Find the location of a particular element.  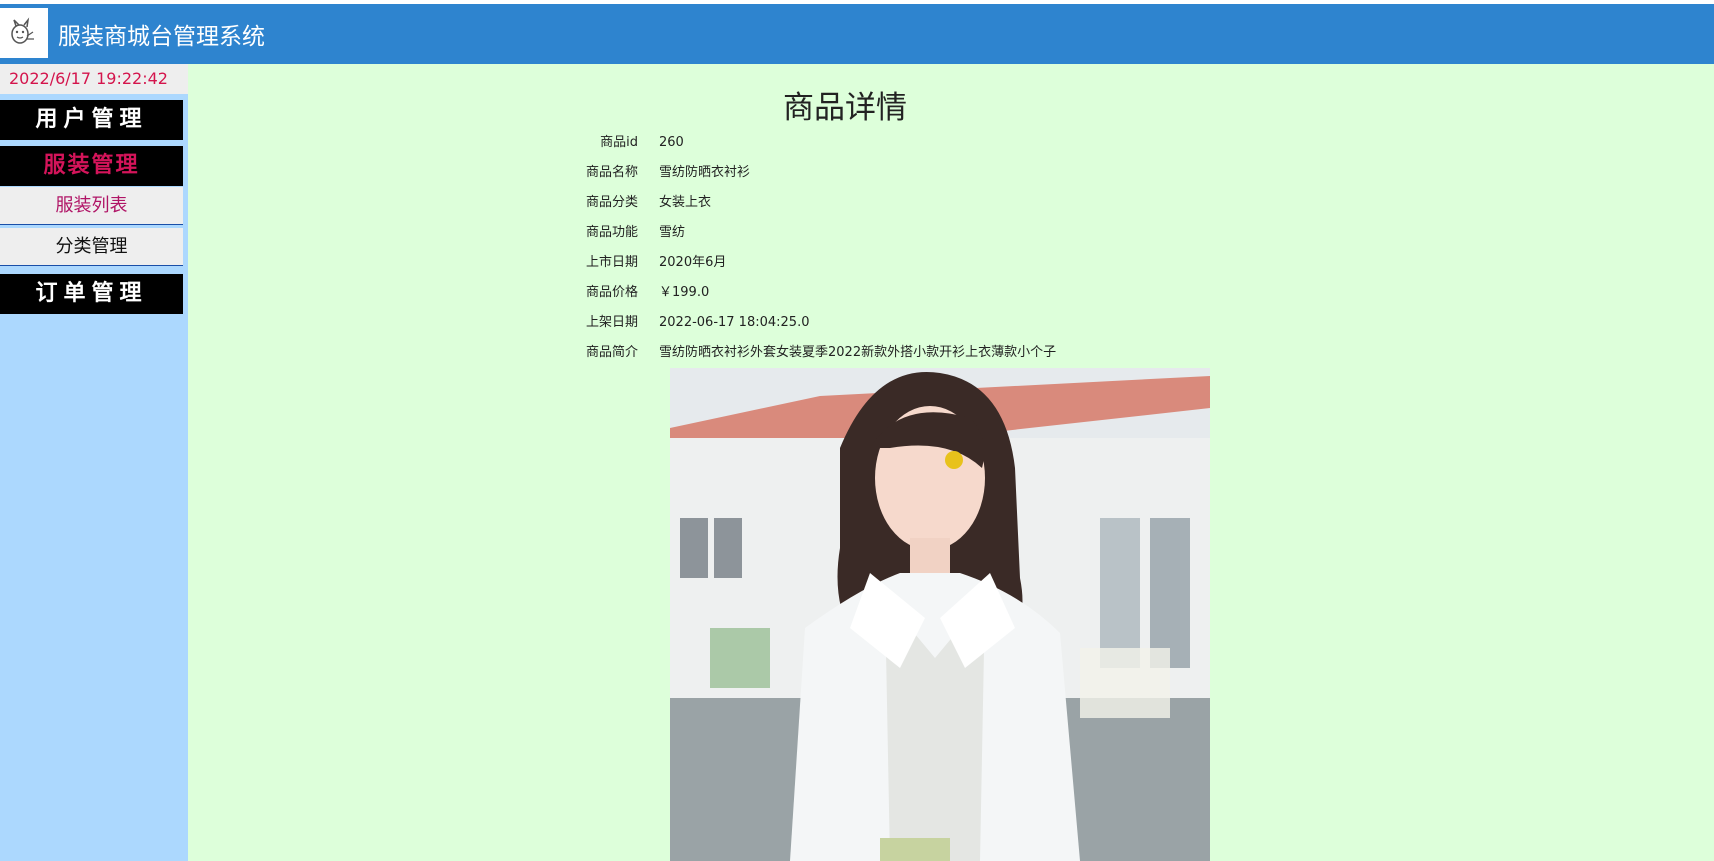

detail-label: 上架日期 is located at coordinates (611, 322).